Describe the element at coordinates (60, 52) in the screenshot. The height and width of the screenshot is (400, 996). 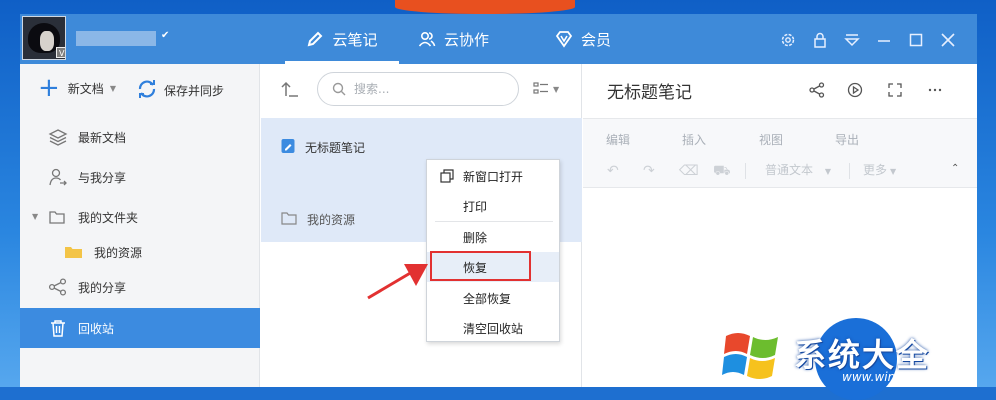
I see `vip-badge: VIP` at that location.